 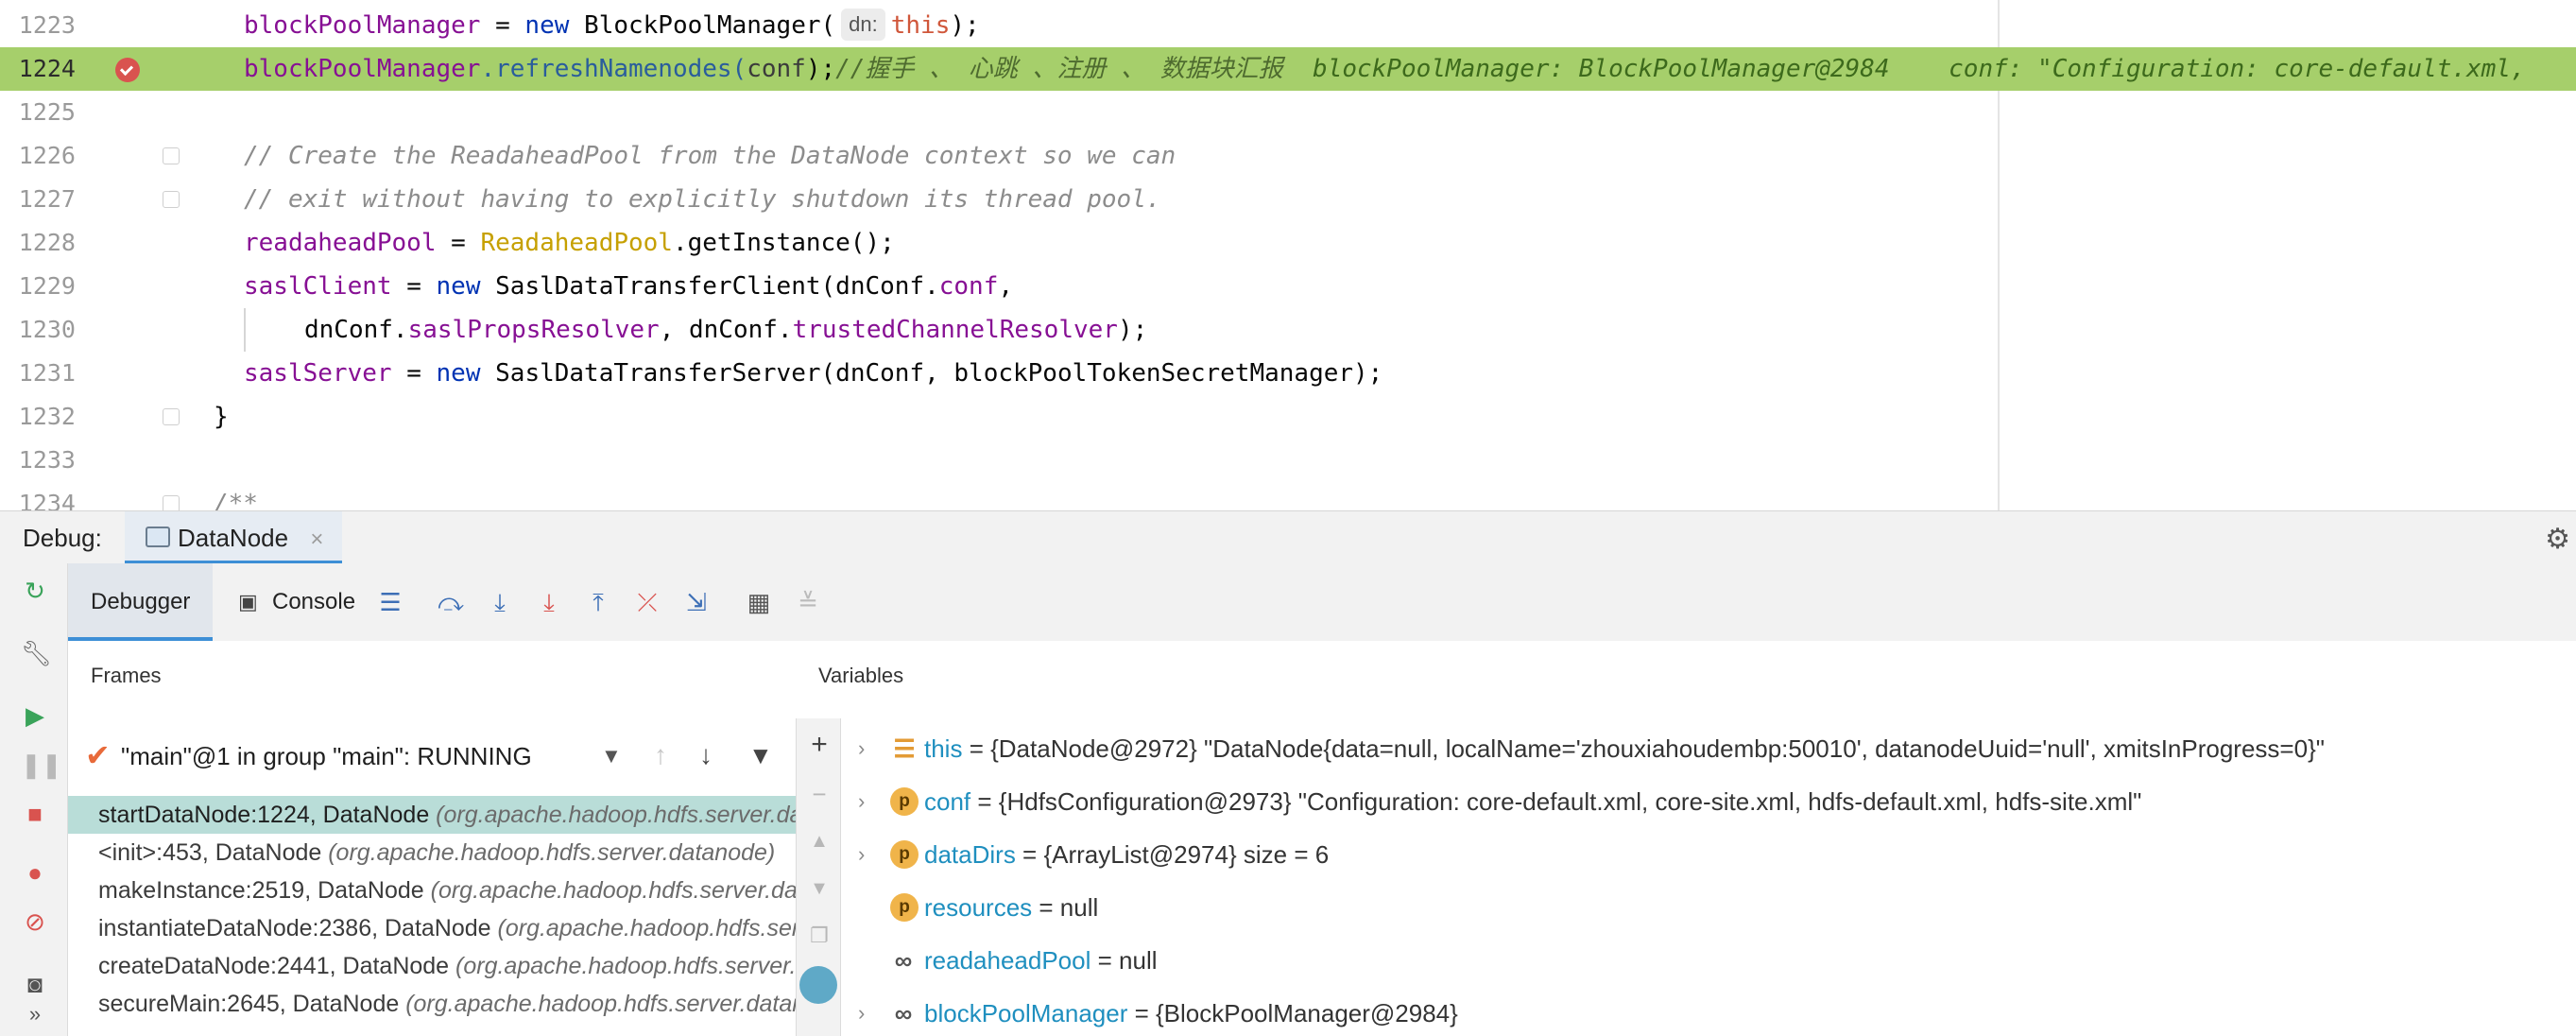 I want to click on view-breakpoints-icon: ●, so click(x=35, y=873).